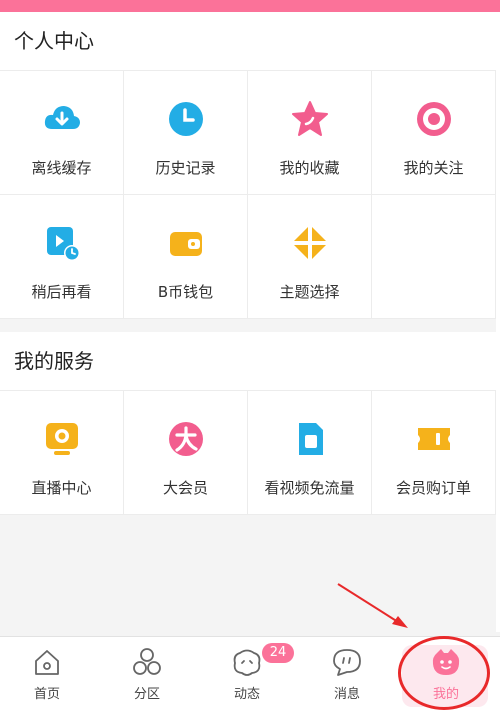  I want to click on message-icon, so click(347, 662).